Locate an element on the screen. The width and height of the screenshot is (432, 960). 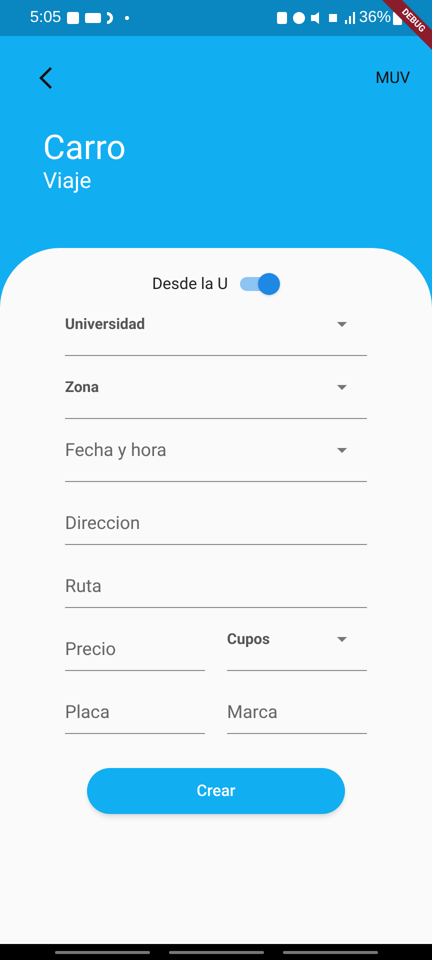
input-field: Precio is located at coordinates (135, 646).